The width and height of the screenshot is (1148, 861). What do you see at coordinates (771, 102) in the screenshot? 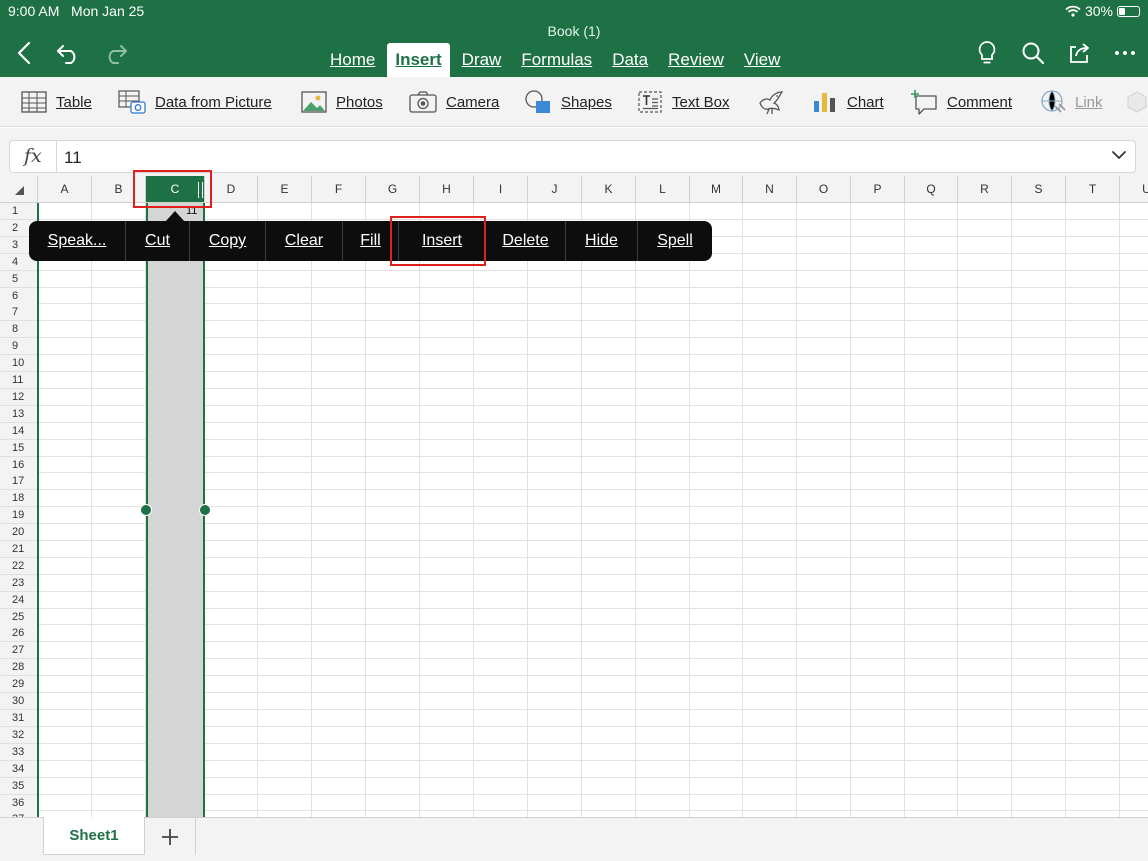
I see `insert-icons-button` at bounding box center [771, 102].